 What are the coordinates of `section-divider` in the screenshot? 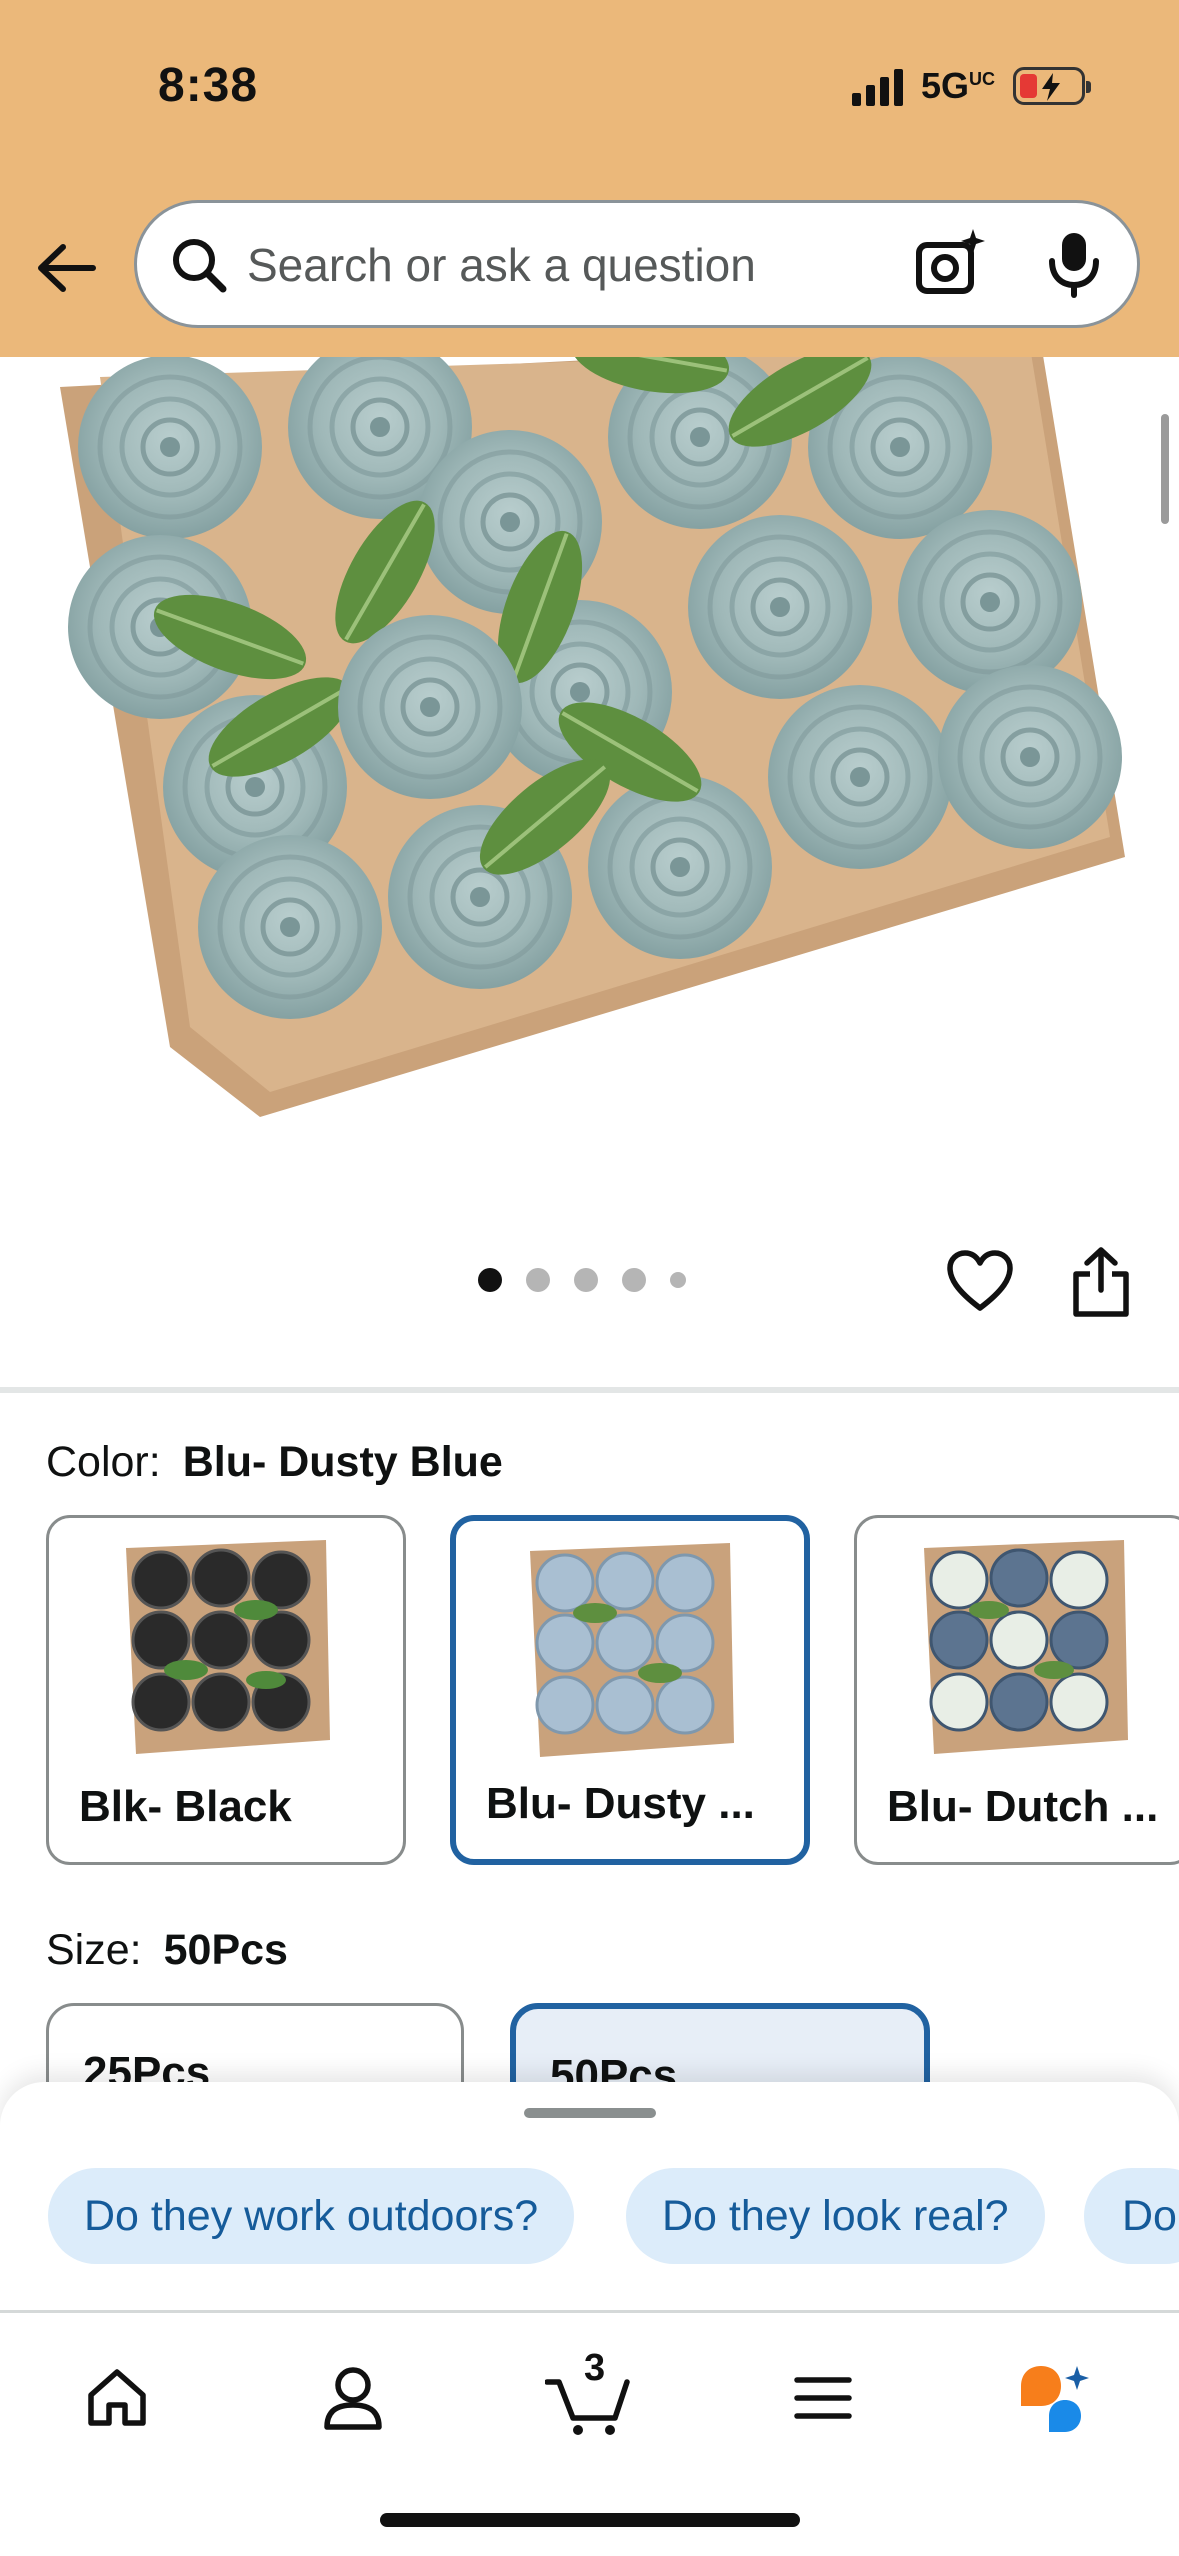 It's located at (589, 1390).